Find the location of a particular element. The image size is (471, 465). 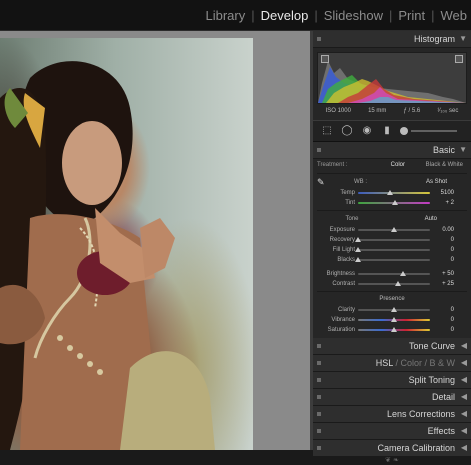

clarity-slider-knob is located at coordinates (394, 309).